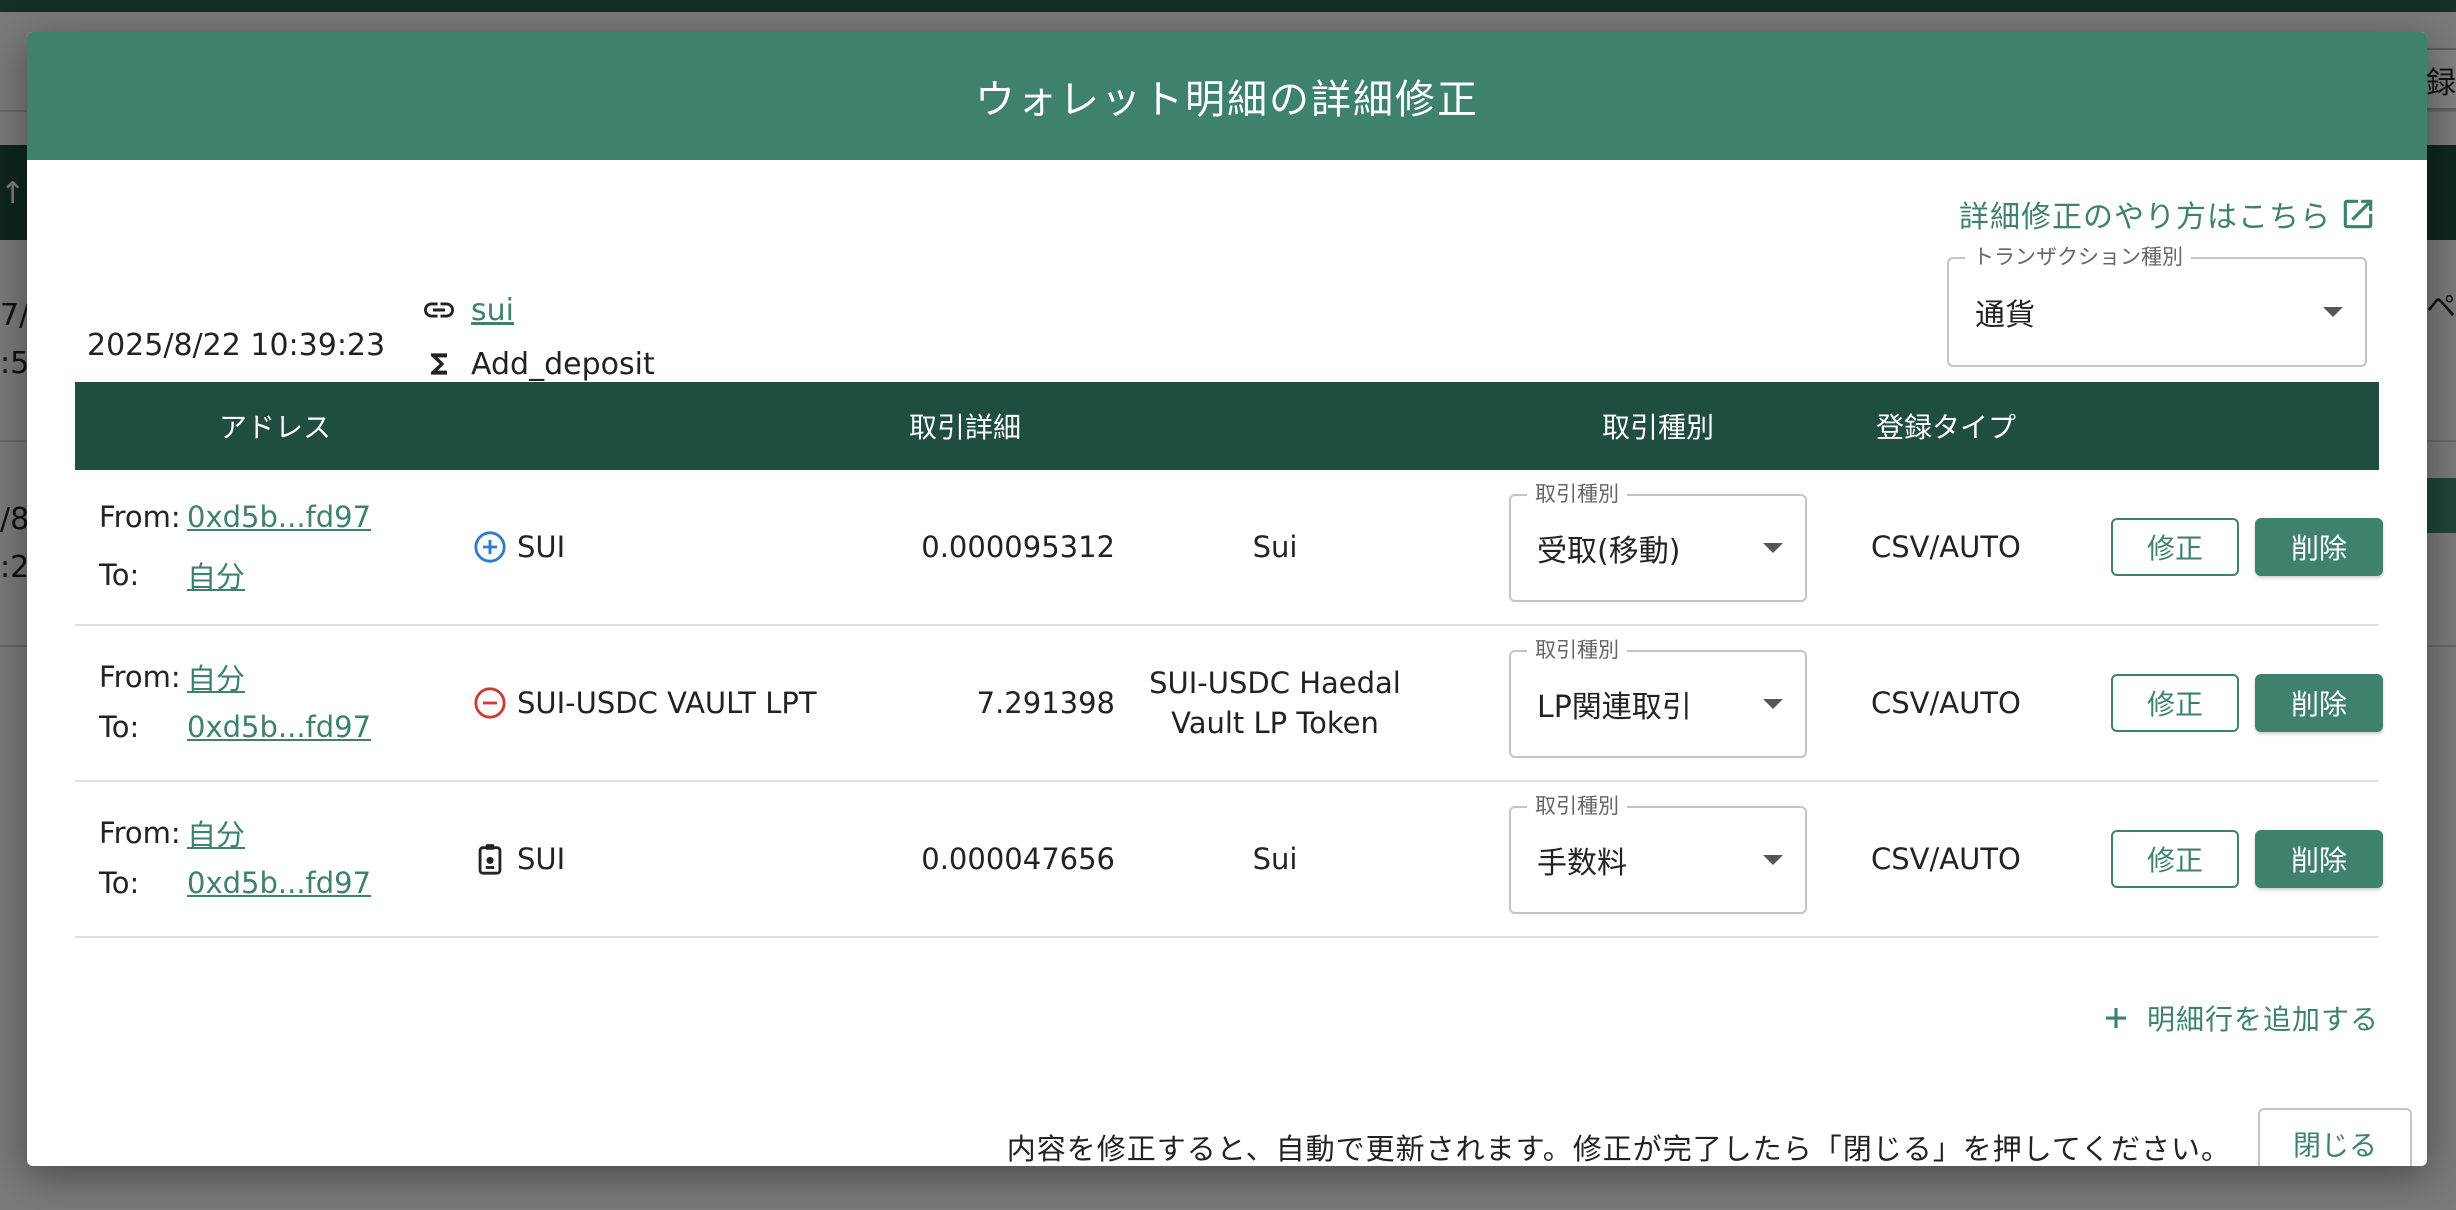  Describe the element at coordinates (172, 575) in the screenshot. I see `to-line: To: 自分` at that location.